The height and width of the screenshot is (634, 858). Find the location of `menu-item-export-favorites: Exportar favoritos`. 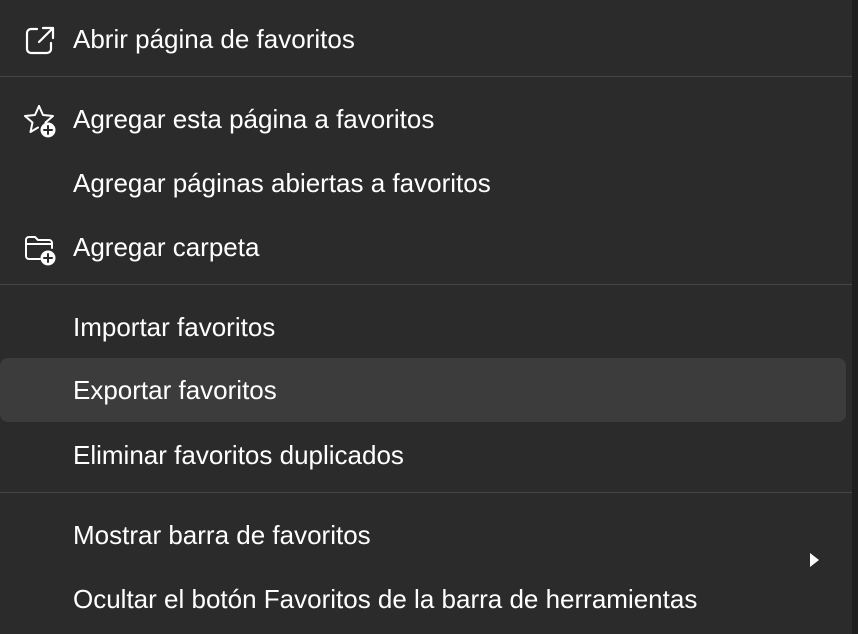

menu-item-export-favorites: Exportar favoritos is located at coordinates (423, 390).